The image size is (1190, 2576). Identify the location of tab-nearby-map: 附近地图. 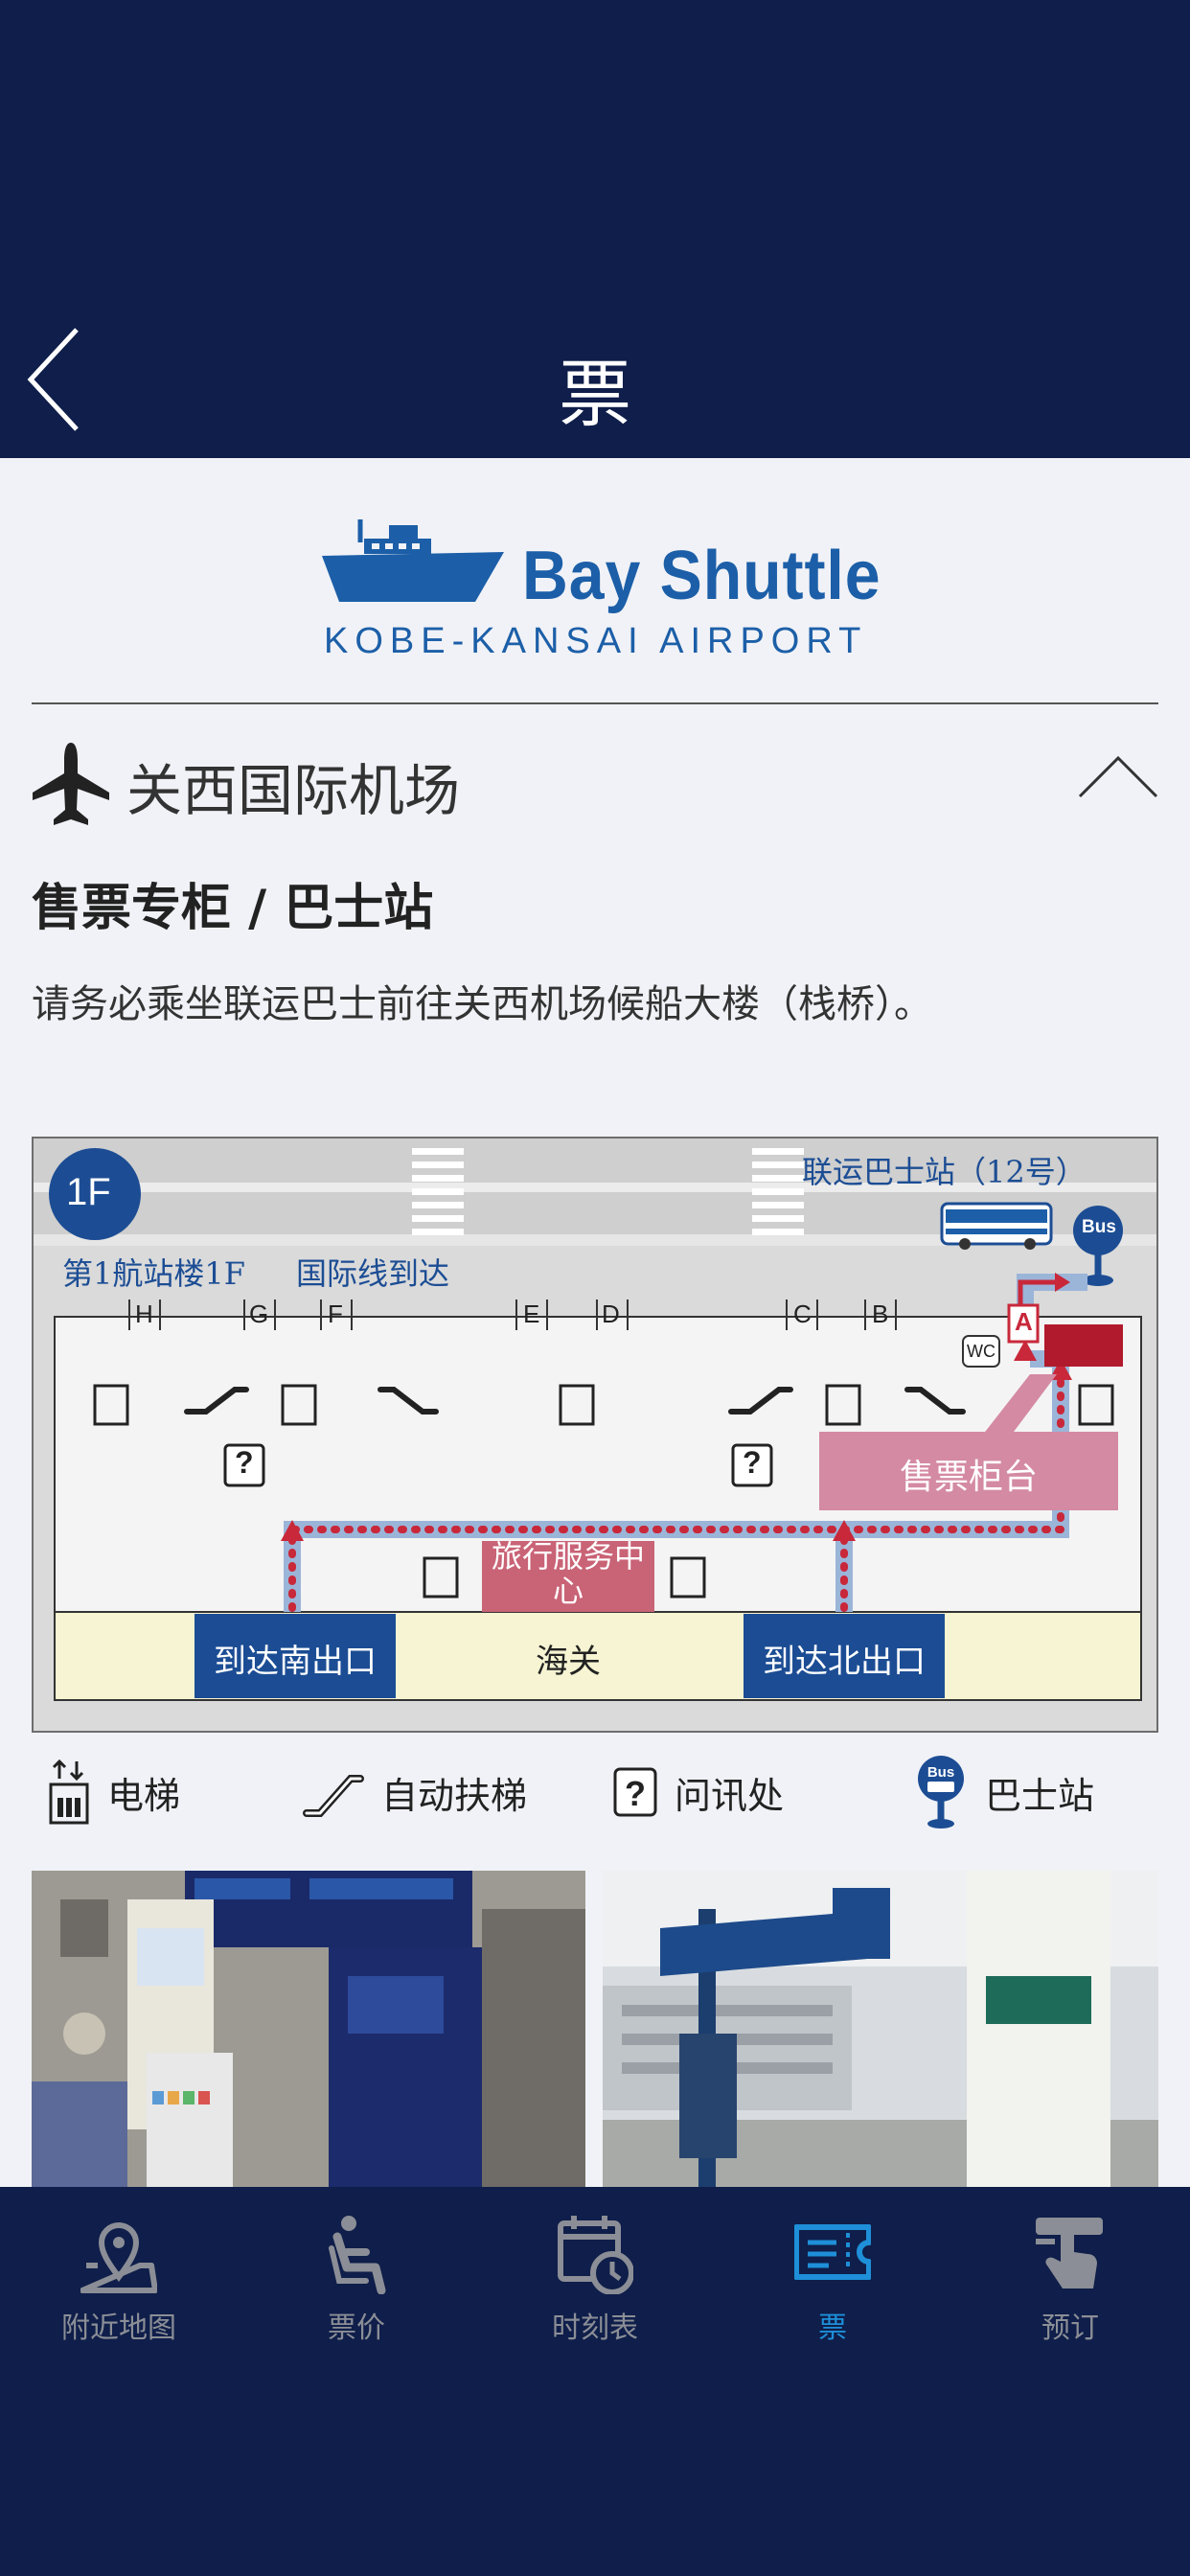
(119, 2283).